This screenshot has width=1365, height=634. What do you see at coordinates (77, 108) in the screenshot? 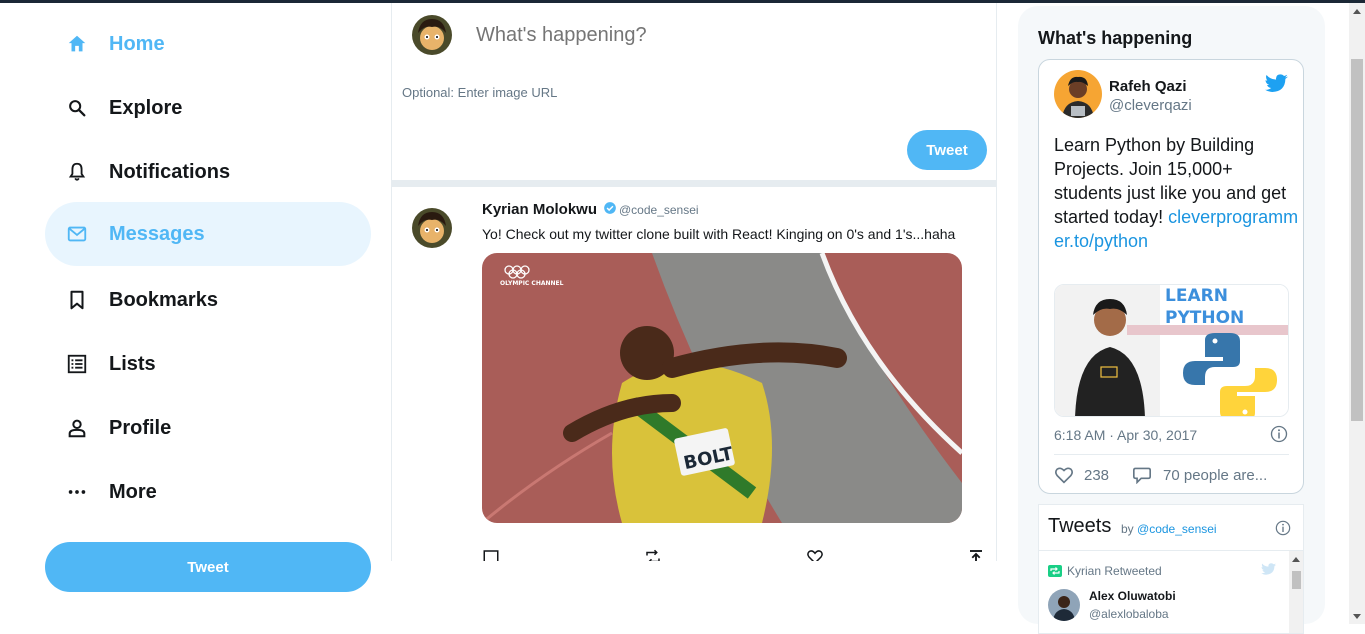
I see `search-icon` at bounding box center [77, 108].